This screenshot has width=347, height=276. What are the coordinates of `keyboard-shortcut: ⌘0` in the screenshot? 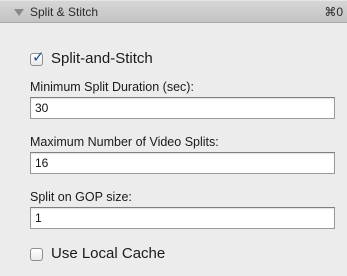 It's located at (333, 12).